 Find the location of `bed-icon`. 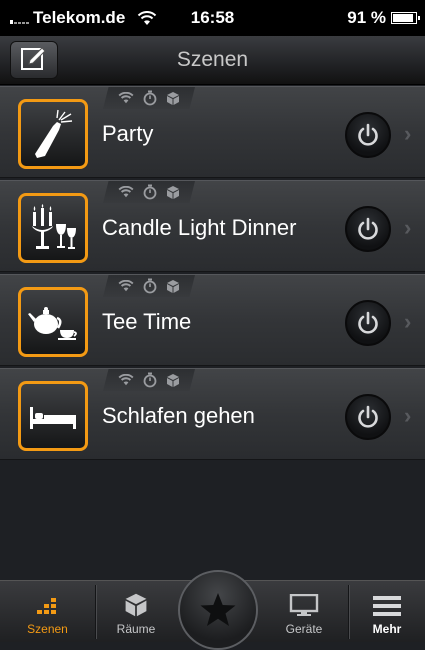

bed-icon is located at coordinates (53, 418).